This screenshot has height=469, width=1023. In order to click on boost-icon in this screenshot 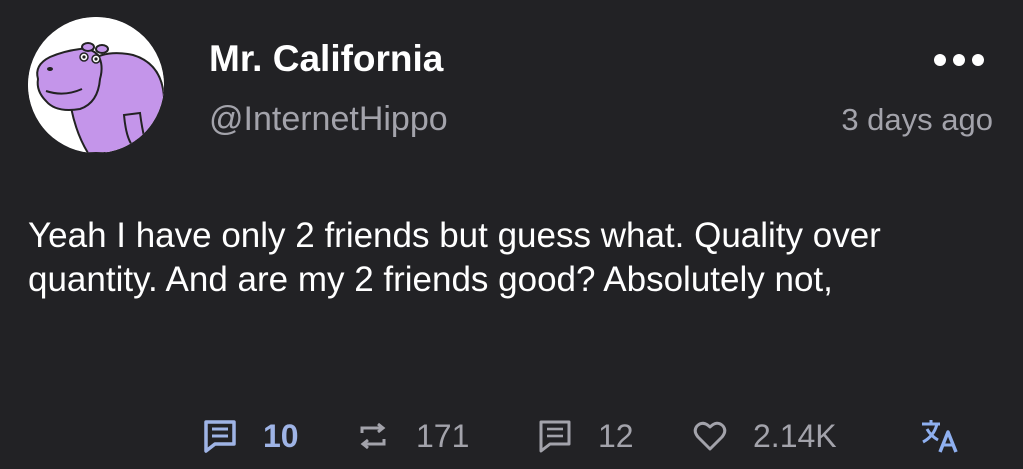, I will do `click(373, 436)`.